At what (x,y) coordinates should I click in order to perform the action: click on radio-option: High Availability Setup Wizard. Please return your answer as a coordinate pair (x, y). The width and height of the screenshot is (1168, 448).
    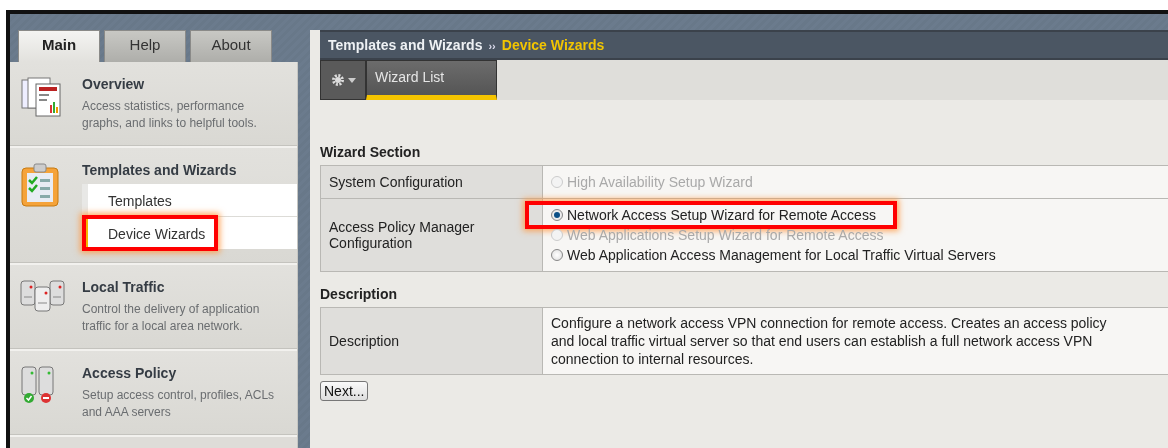
    Looking at the image, I should click on (652, 182).